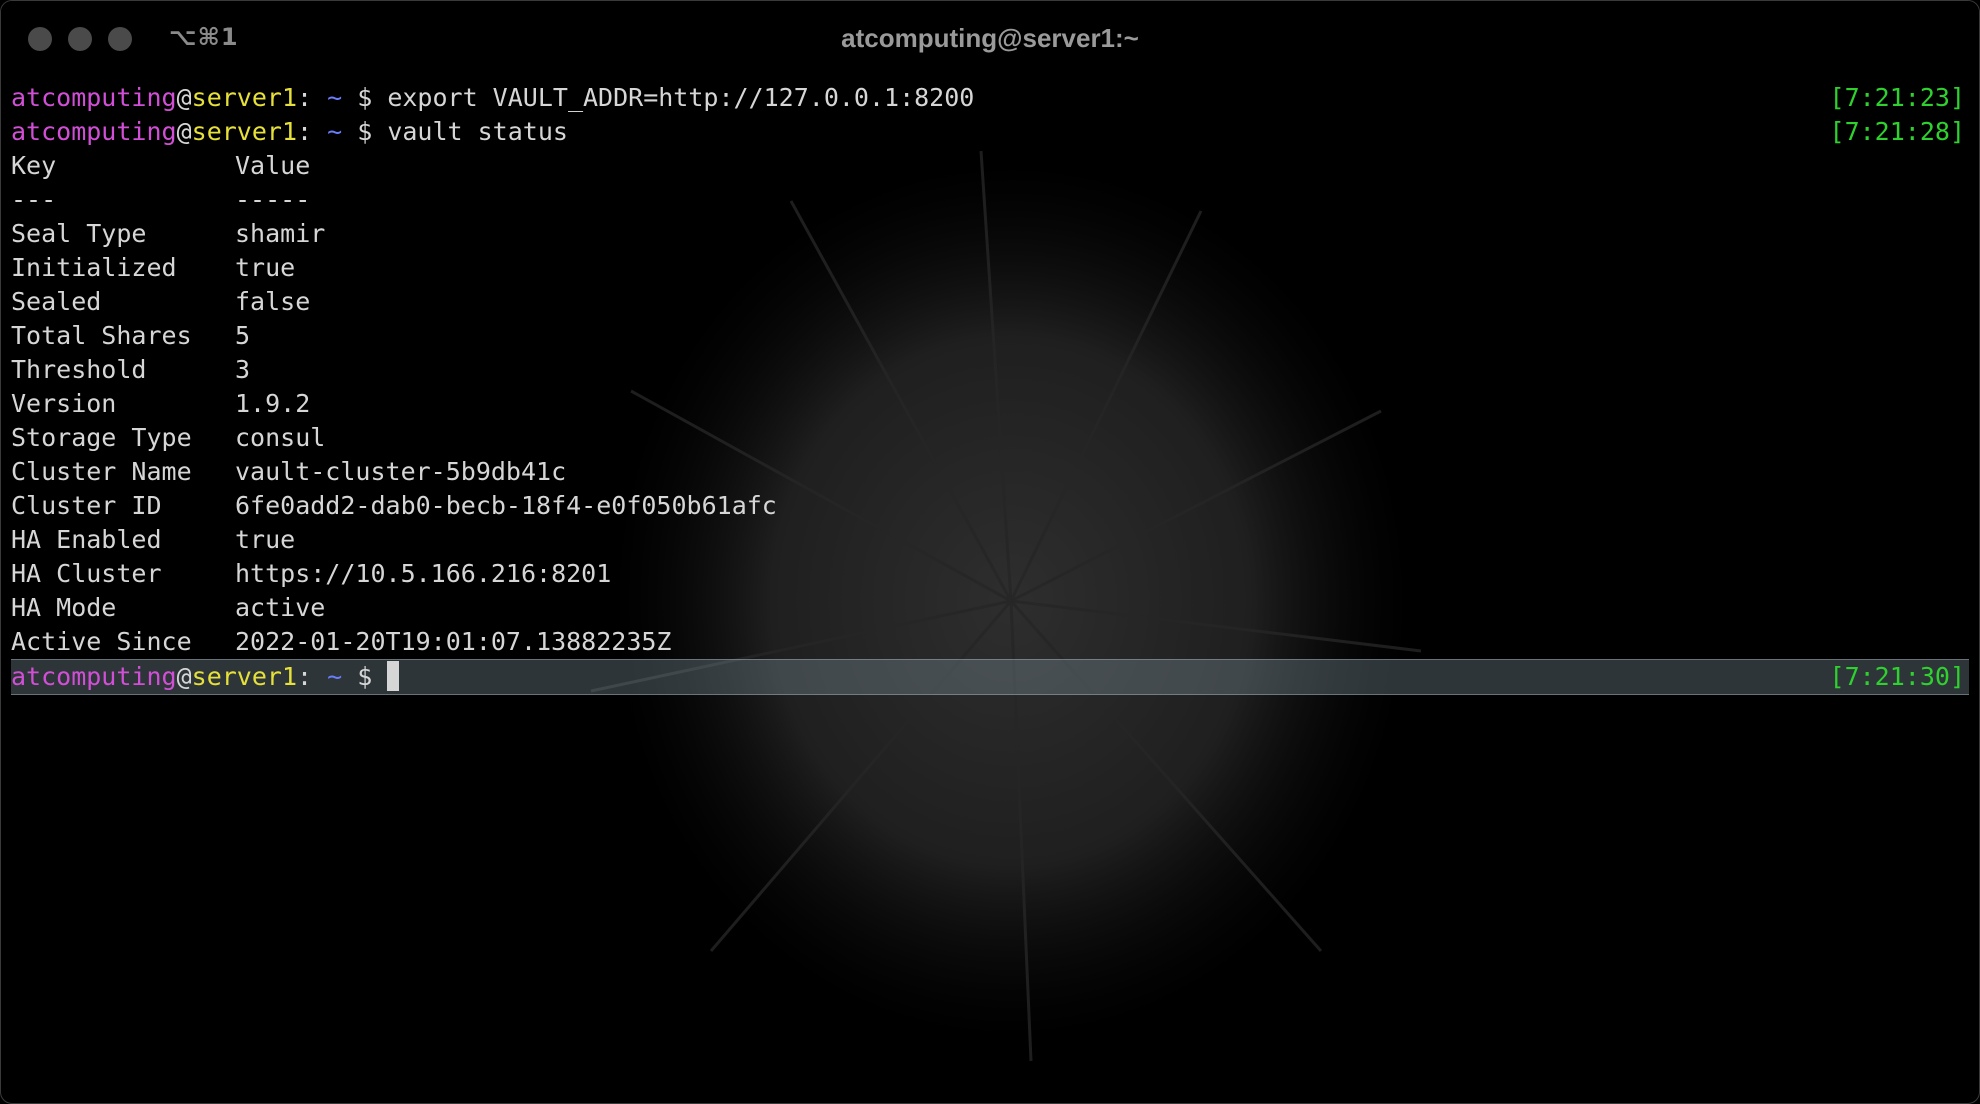 Image resolution: width=1980 pixels, height=1104 pixels. Describe the element at coordinates (79, 369) in the screenshot. I see `status-key: Threshold` at that location.